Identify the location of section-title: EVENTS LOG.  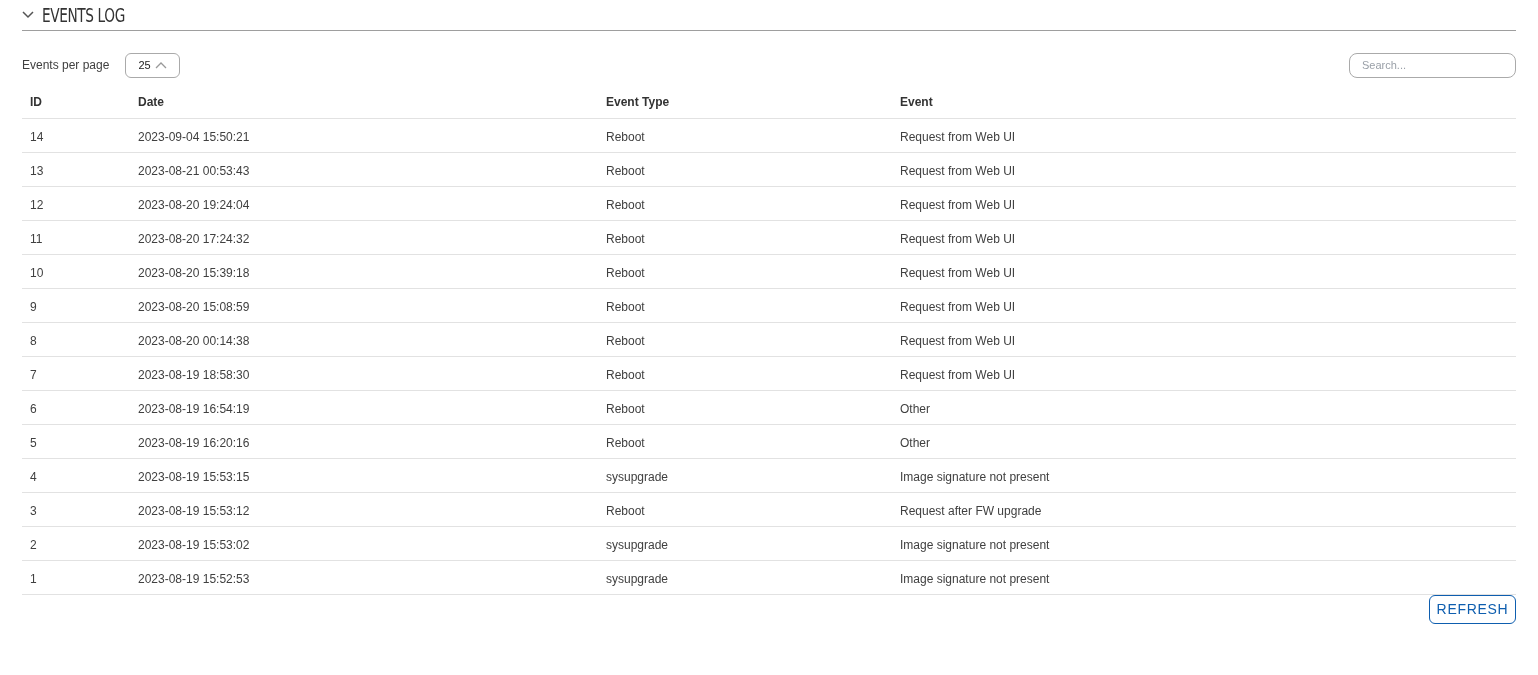
(83, 15).